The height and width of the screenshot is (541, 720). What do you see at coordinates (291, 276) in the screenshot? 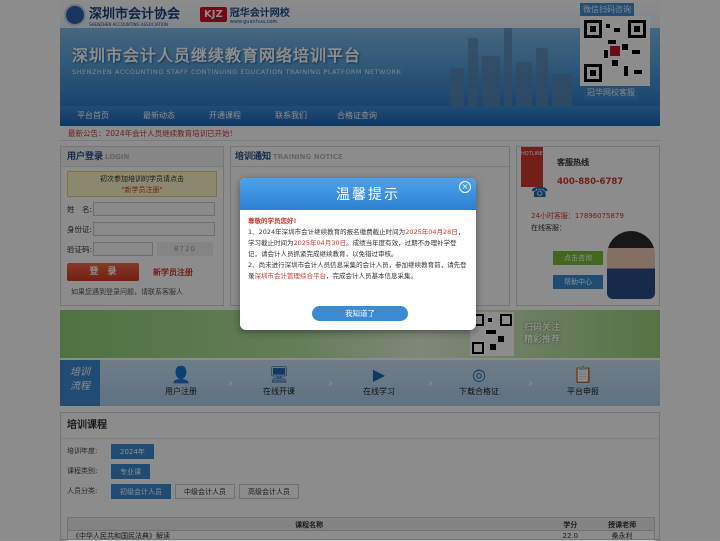
I see `management-platform-link: 深圳市会计管理综合平台` at bounding box center [291, 276].